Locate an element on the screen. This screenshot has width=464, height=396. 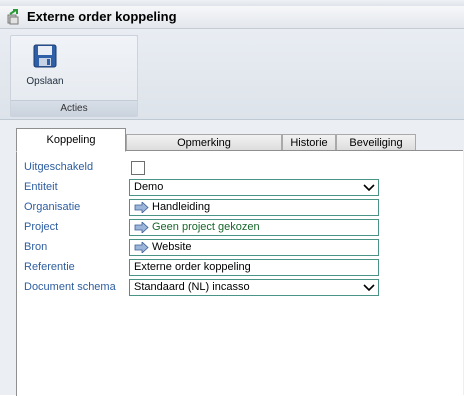
disabled-label: Uitgeschakeld is located at coordinates (59, 167).